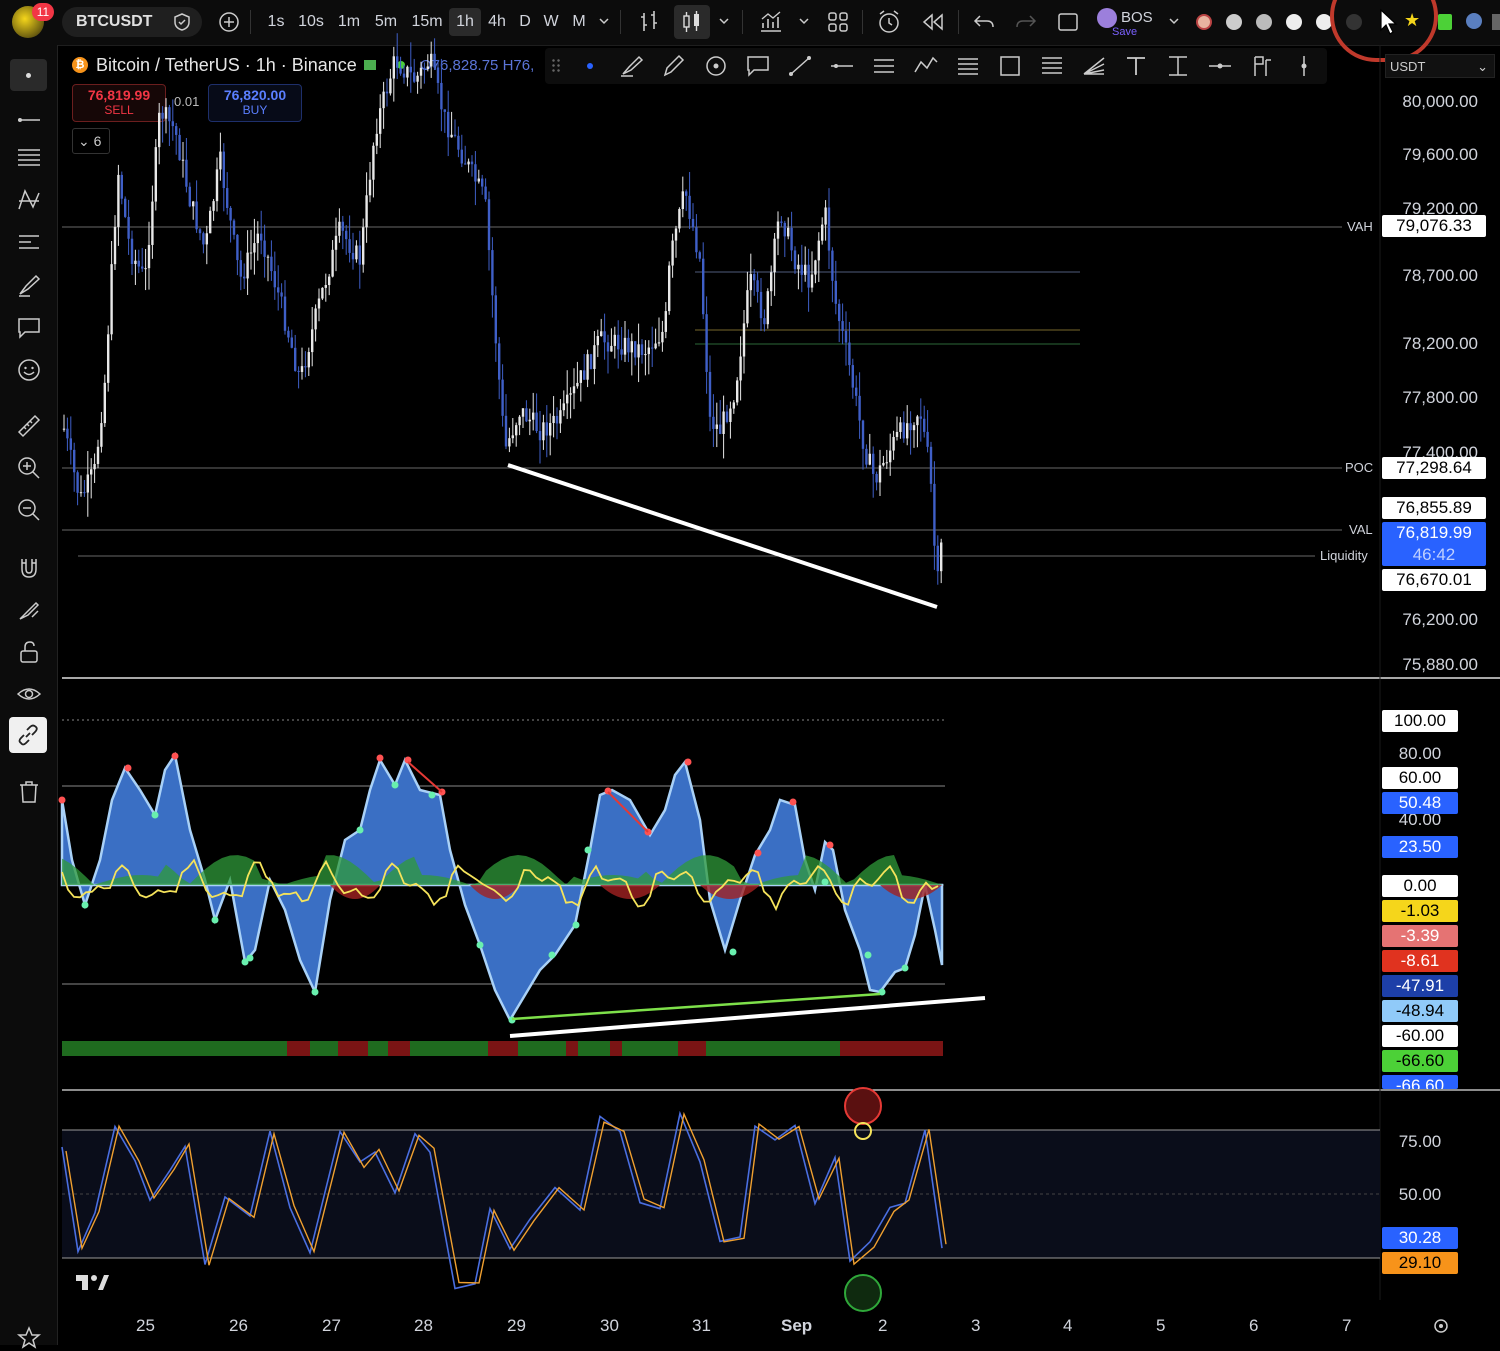 The width and height of the screenshot is (1500, 1351). I want to click on current-price: 76,819.99, so click(1434, 532).